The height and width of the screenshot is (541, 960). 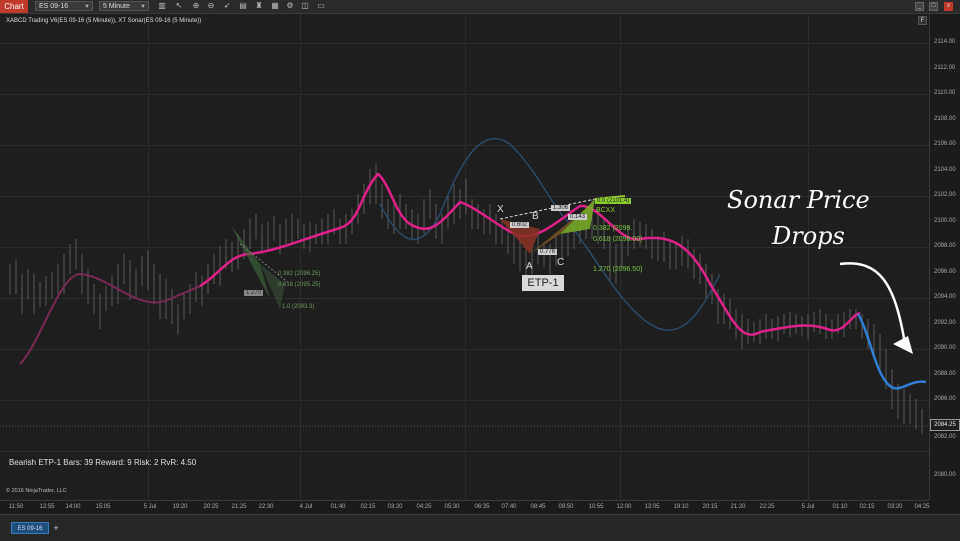 What do you see at coordinates (919, 6) in the screenshot?
I see `minimize-button: _` at bounding box center [919, 6].